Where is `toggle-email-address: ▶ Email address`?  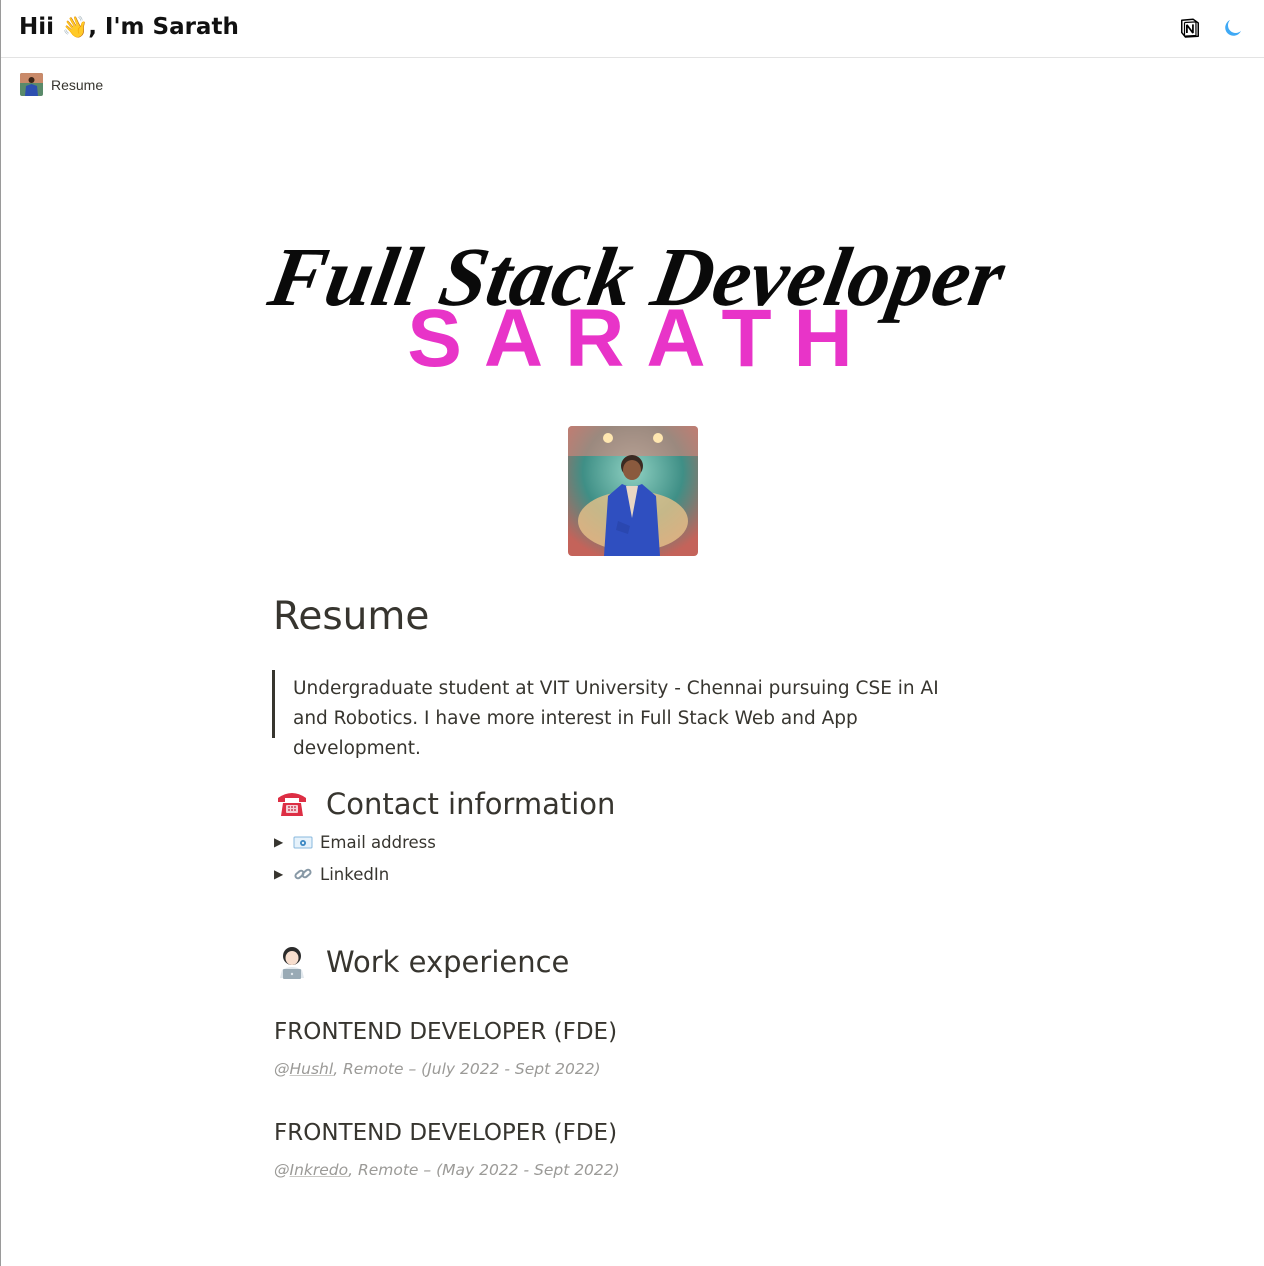 toggle-email-address: ▶ Email address is located at coordinates (355, 842).